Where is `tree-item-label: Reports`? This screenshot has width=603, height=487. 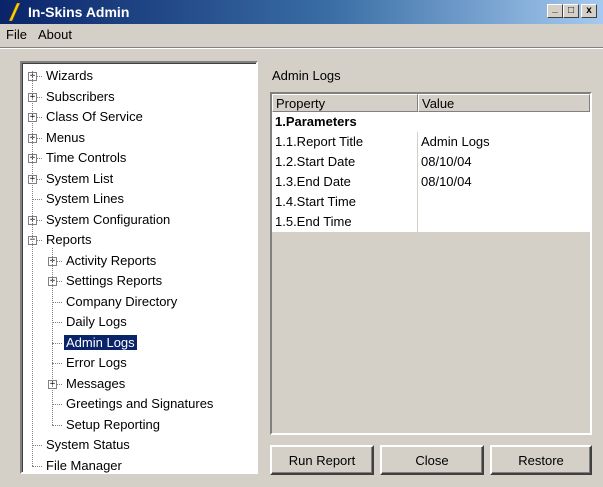 tree-item-label: Reports is located at coordinates (69, 239).